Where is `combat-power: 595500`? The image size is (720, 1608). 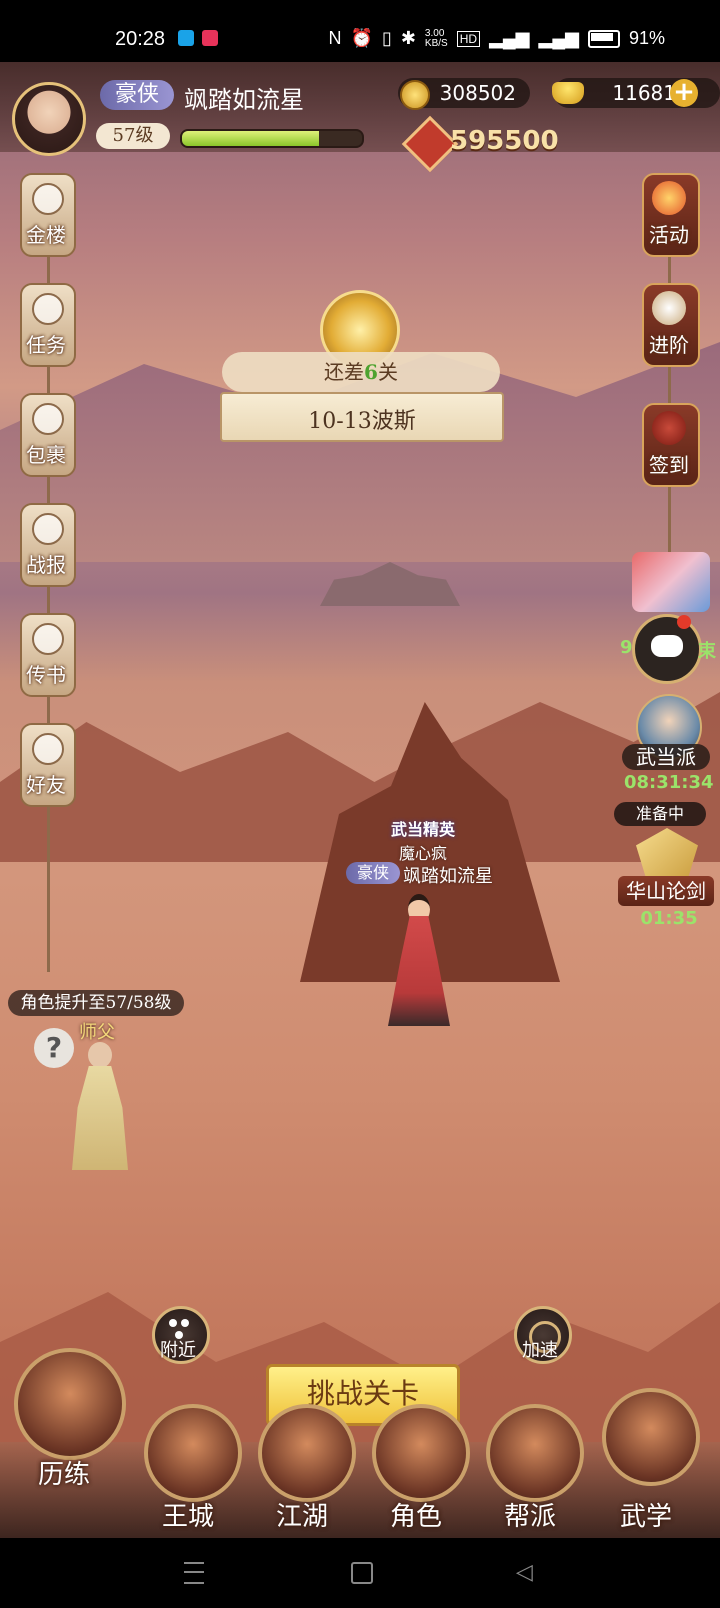
combat-power: 595500 is located at coordinates (490, 144).